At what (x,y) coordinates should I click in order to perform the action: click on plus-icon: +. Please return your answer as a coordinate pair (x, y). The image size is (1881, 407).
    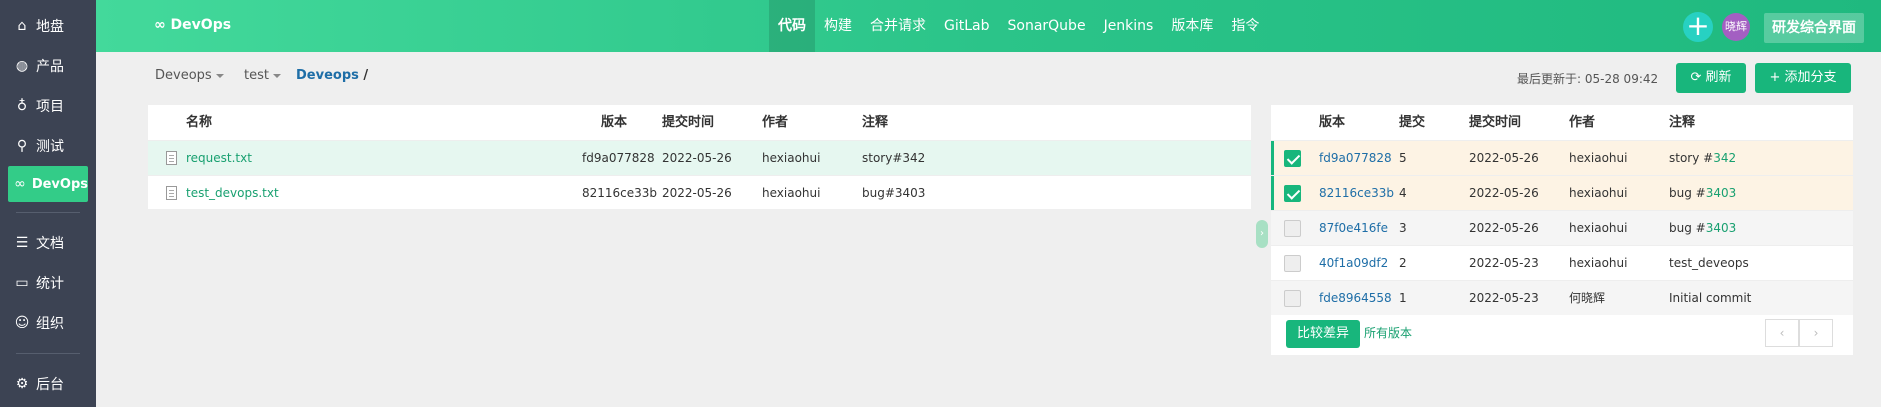
    Looking at the image, I should click on (1775, 77).